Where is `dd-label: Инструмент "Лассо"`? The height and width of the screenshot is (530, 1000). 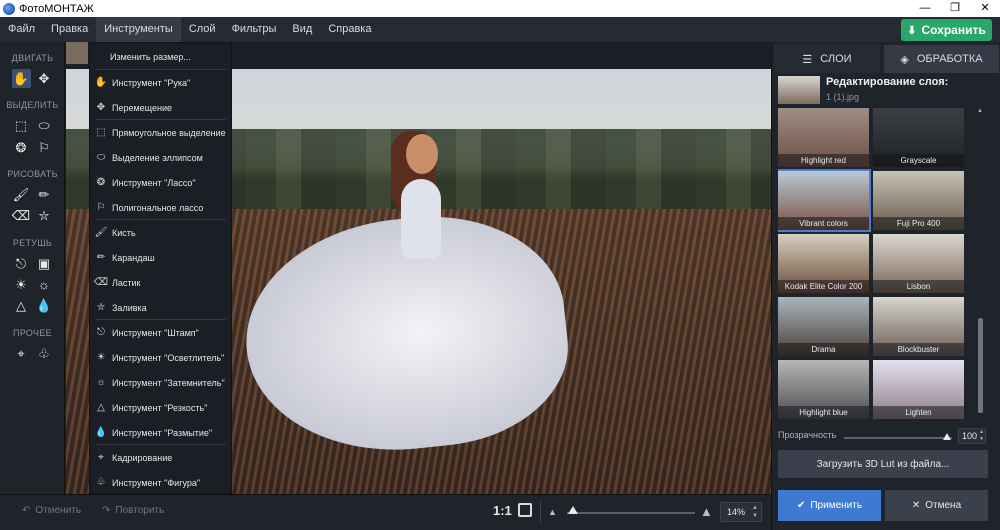 dd-label: Инструмент "Лассо" is located at coordinates (154, 182).